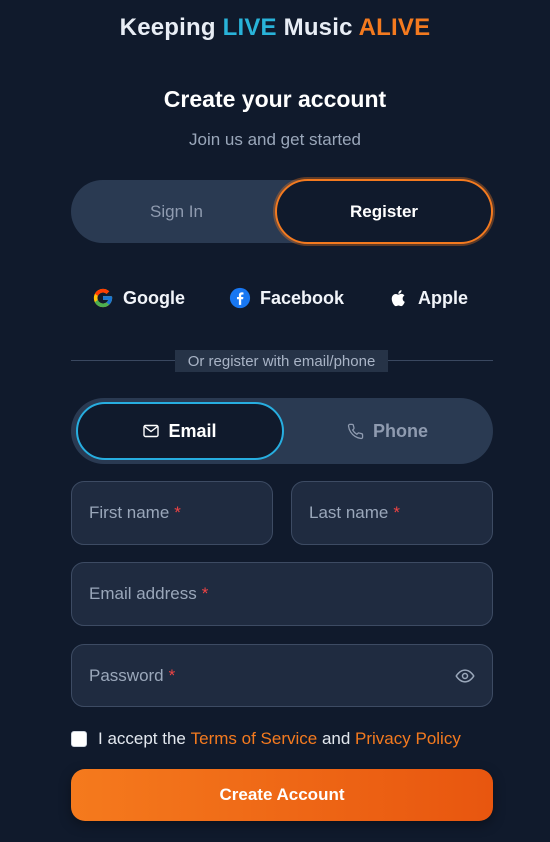 The height and width of the screenshot is (842, 550). Describe the element at coordinates (465, 676) in the screenshot. I see `show-password-eye-icon` at that location.